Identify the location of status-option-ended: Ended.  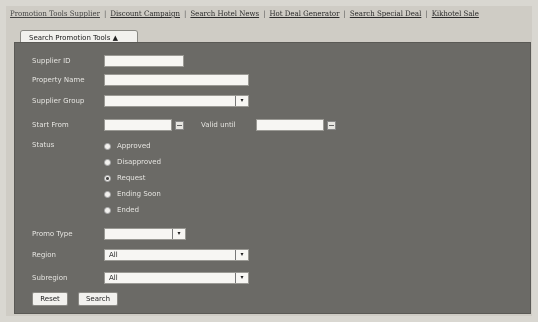
(121, 210).